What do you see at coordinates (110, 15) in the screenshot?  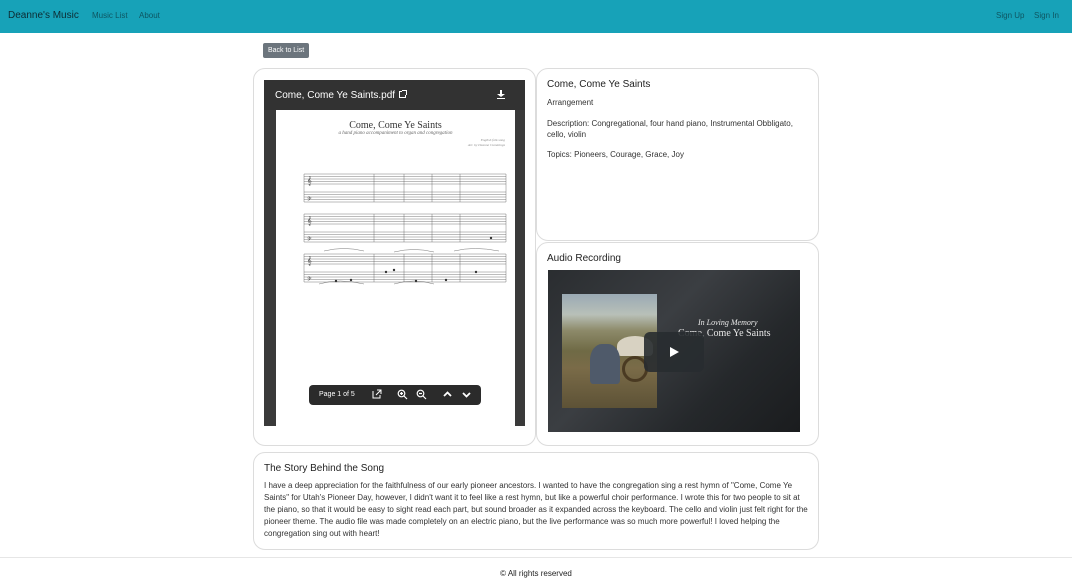 I see `nav-music-list: Music List` at bounding box center [110, 15].